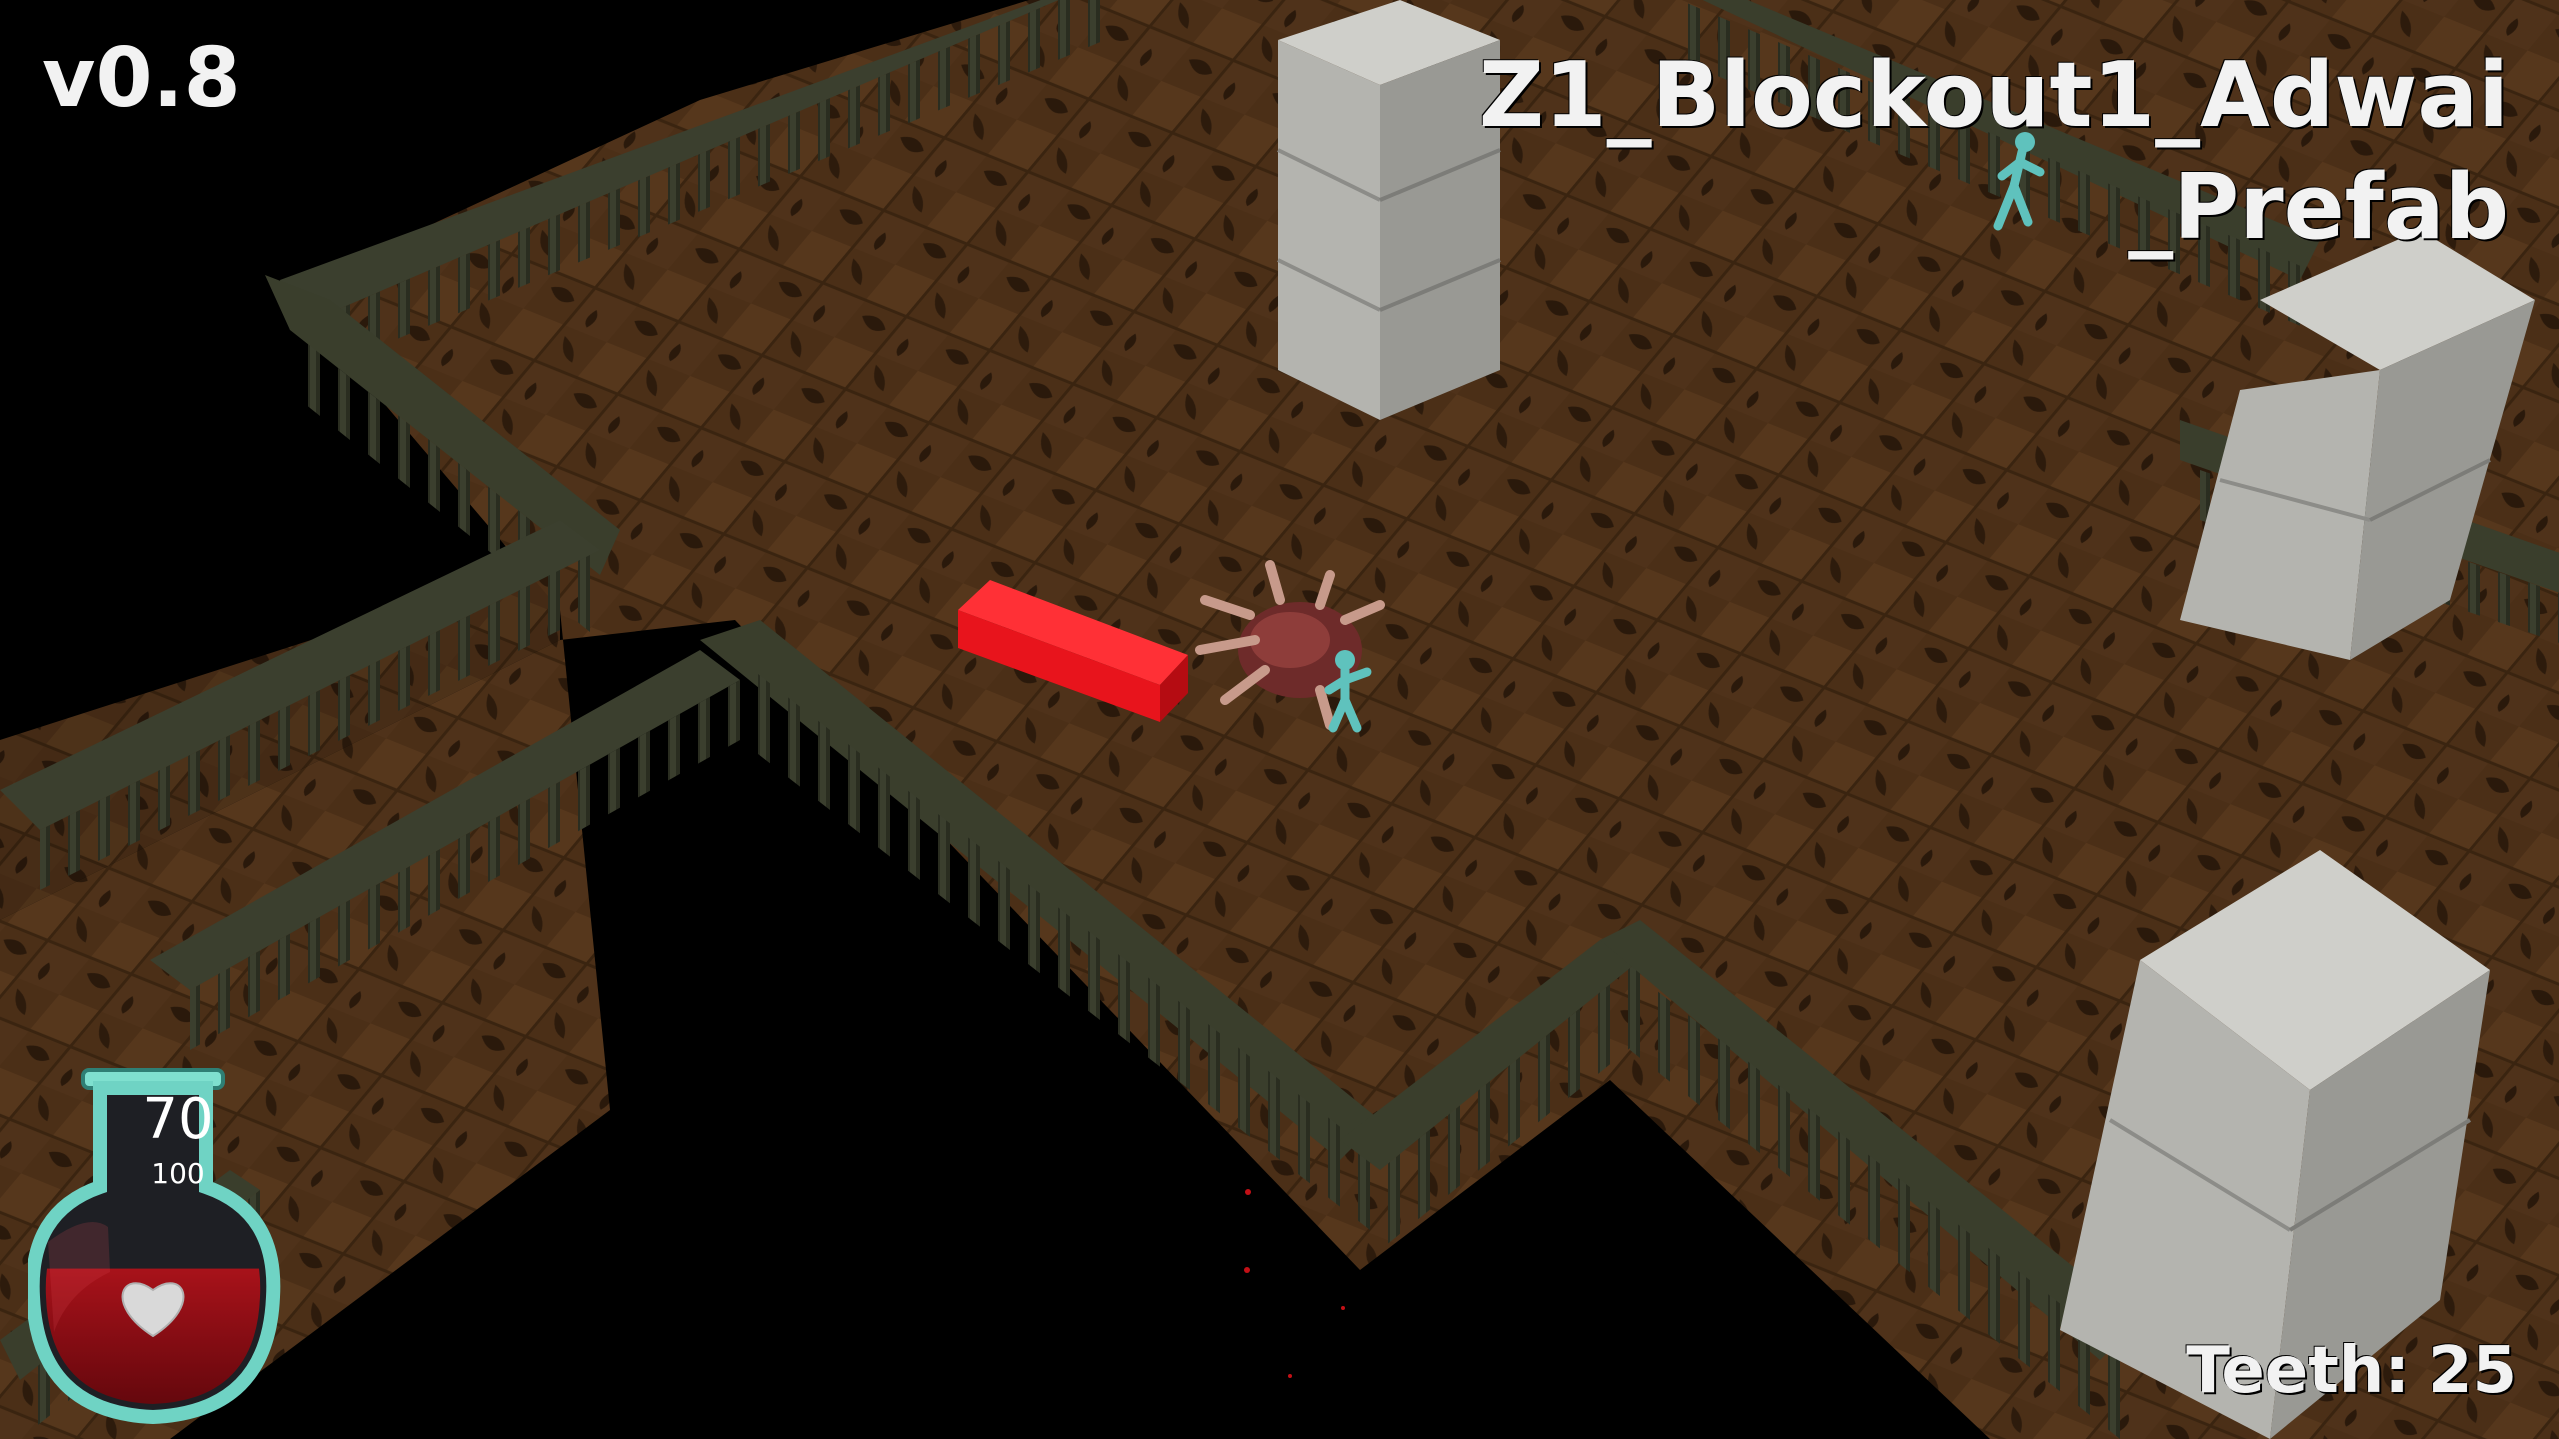 Image resolution: width=2559 pixels, height=1439 pixels. Describe the element at coordinates (178, 1173) in the screenshot. I see `health-max-value: 100` at that location.